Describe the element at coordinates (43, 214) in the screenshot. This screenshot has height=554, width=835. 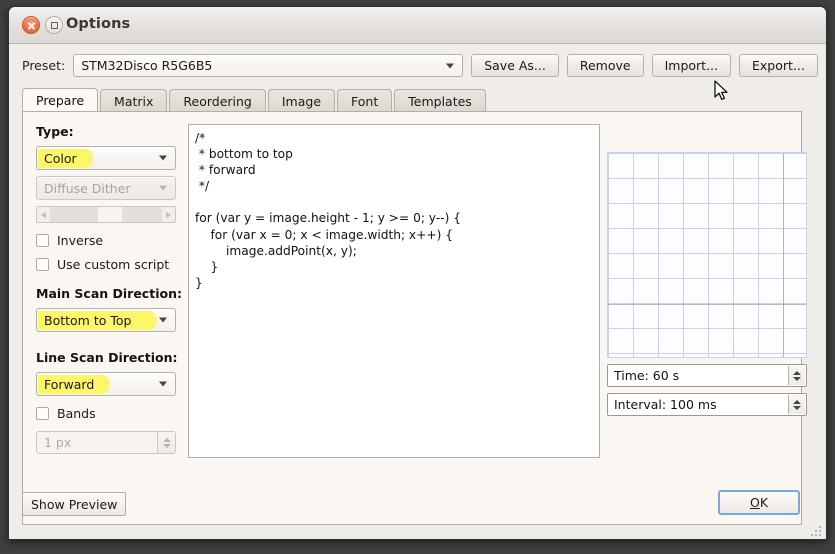
I see `slider-left-arrow-icon` at that location.